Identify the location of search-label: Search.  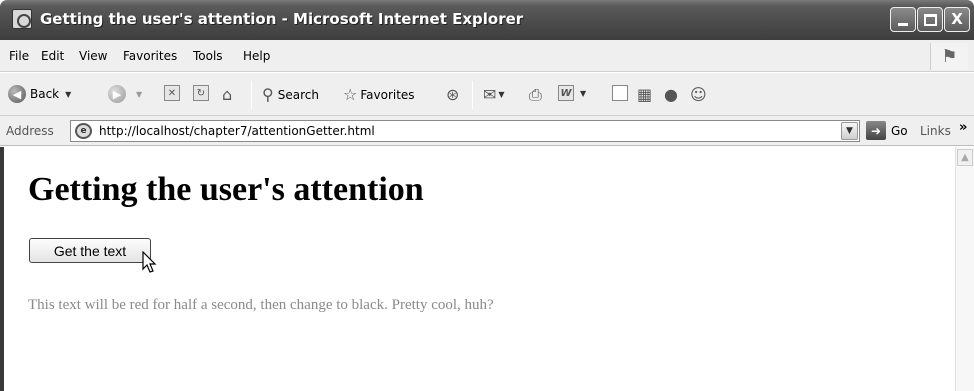
(298, 94).